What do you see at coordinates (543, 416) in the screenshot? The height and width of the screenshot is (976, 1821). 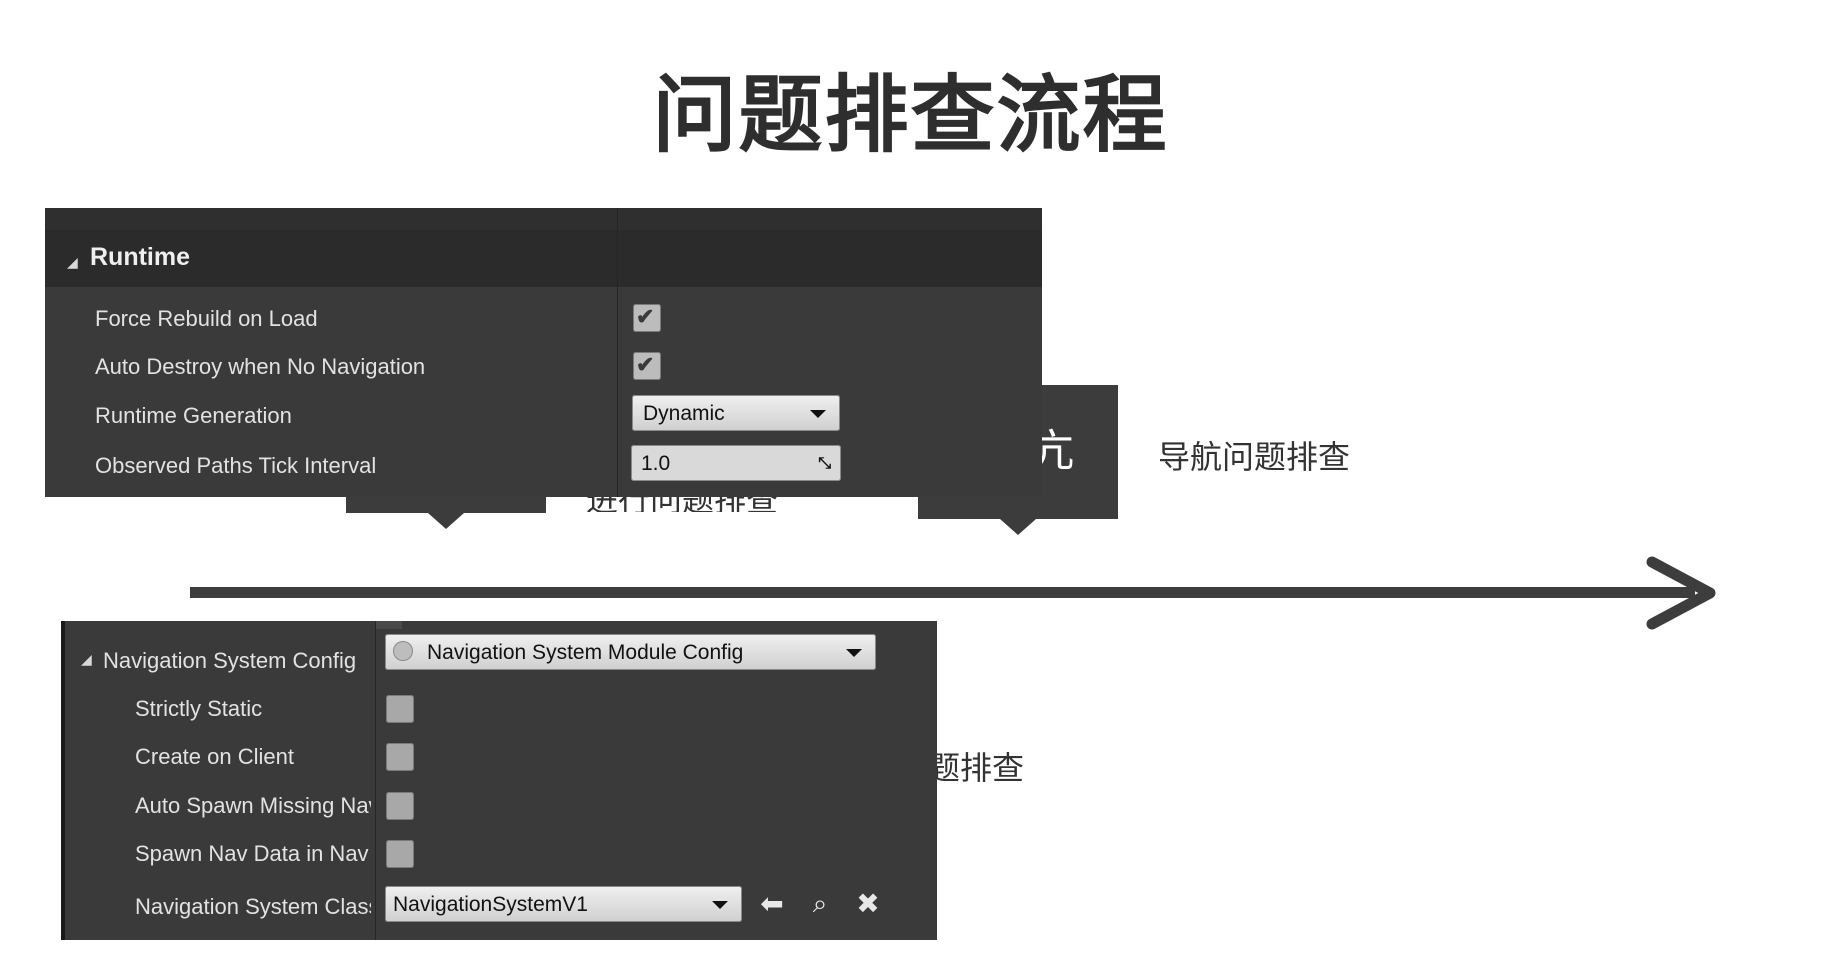 I see `row-runtime-generation: Runtime Generation Dynamic` at bounding box center [543, 416].